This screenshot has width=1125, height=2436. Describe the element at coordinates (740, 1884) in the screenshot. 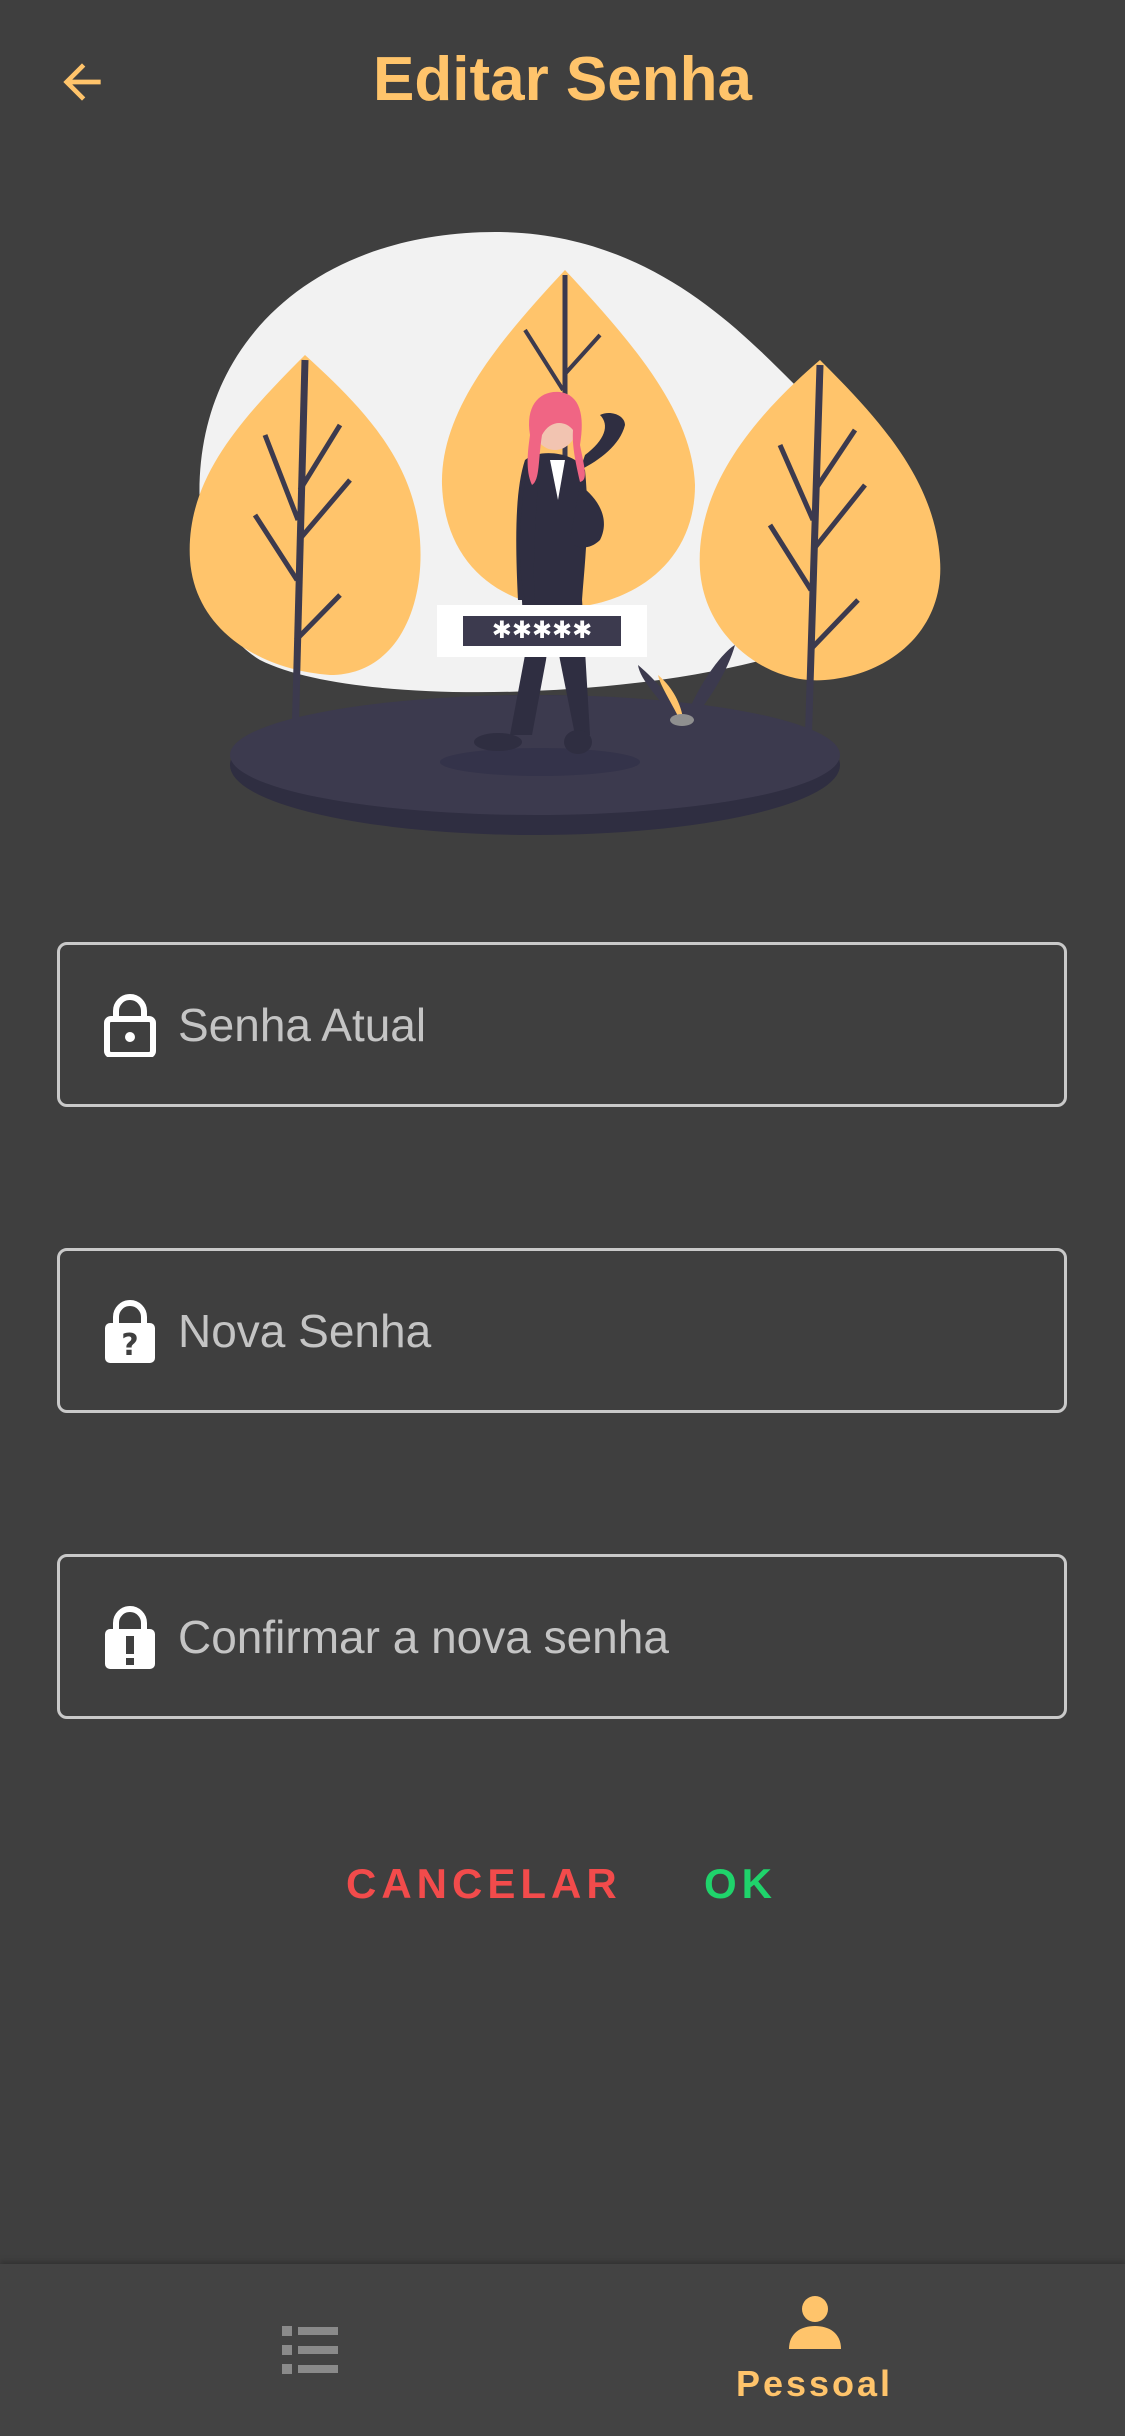

I see `ok-button: OK` at that location.